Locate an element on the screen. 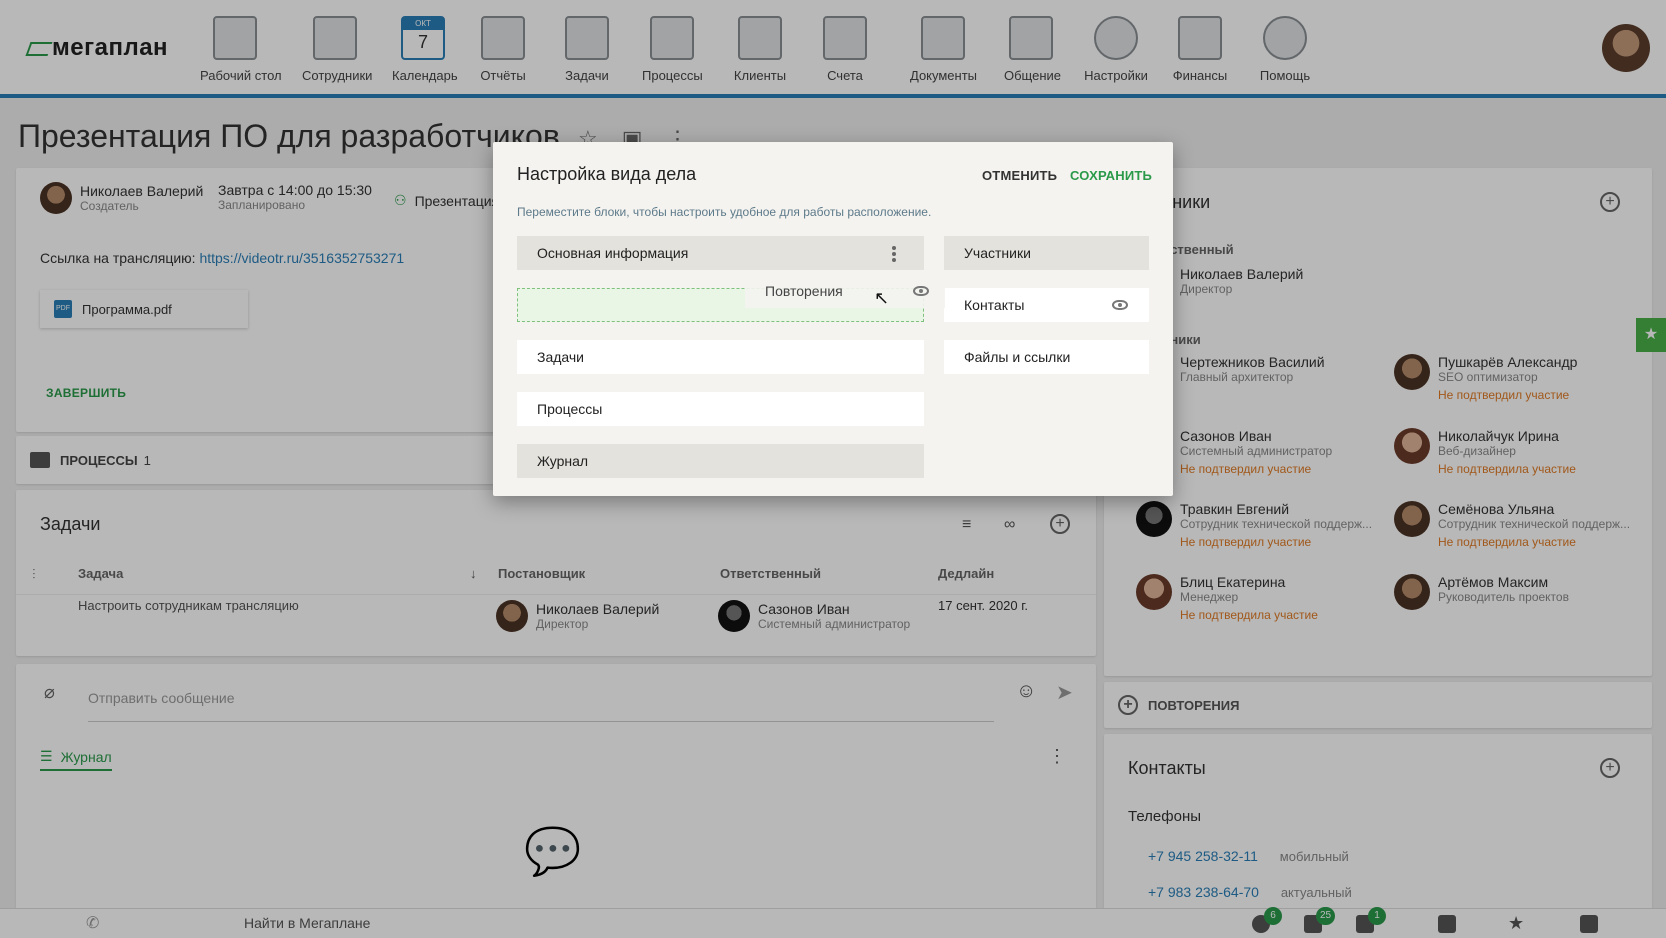  modal-title: Настройка вида дела is located at coordinates (607, 174).